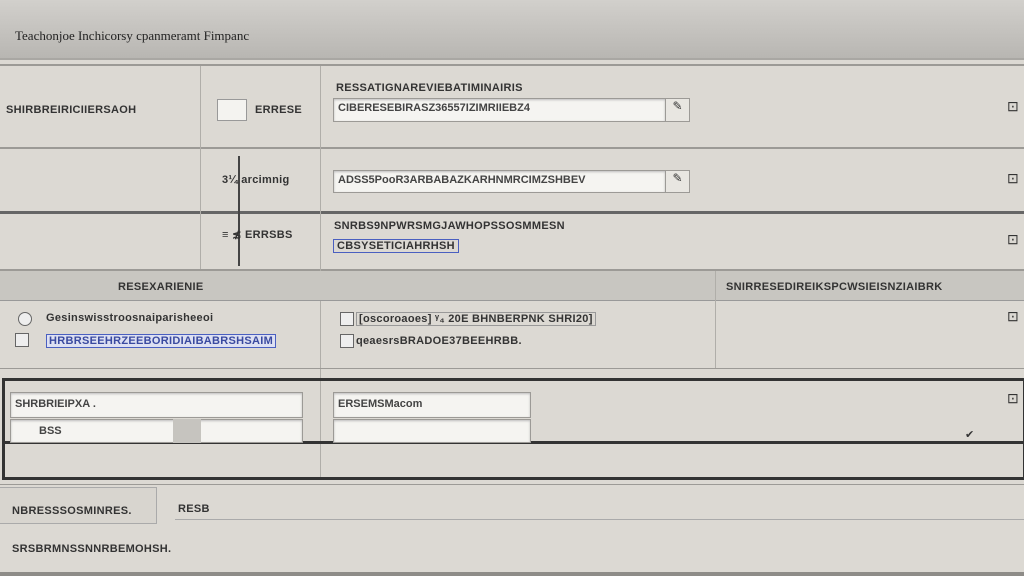 This screenshot has width=1024, height=576. What do you see at coordinates (970, 435) in the screenshot?
I see `check-icon: ✔` at bounding box center [970, 435].